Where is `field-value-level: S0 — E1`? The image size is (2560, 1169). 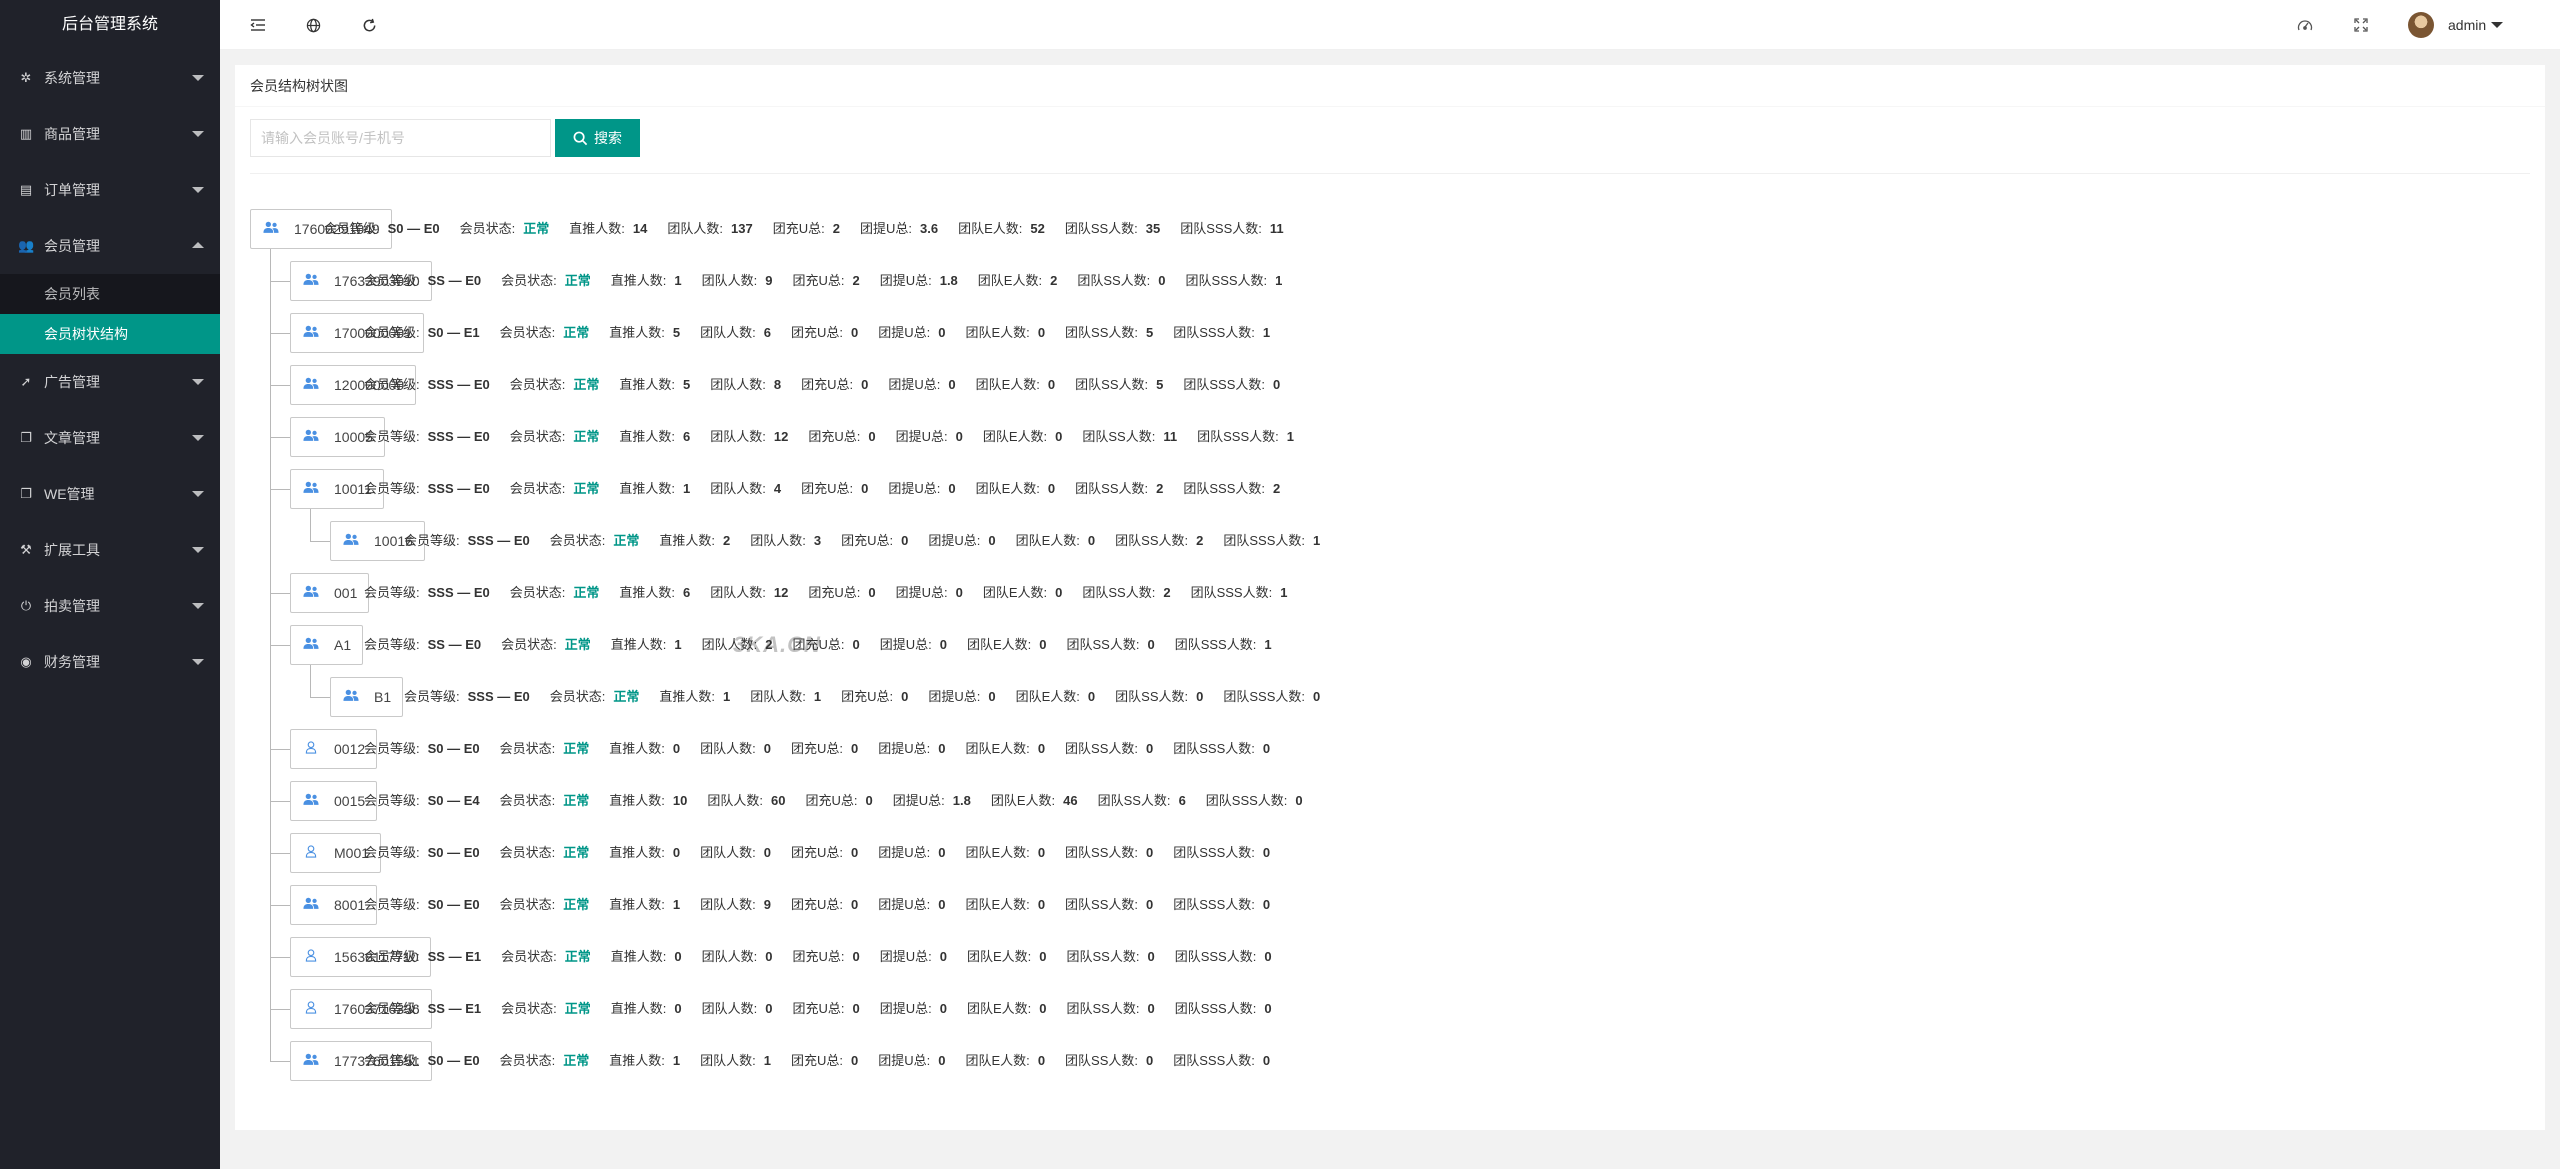 field-value-level: S0 — E1 is located at coordinates (453, 332).